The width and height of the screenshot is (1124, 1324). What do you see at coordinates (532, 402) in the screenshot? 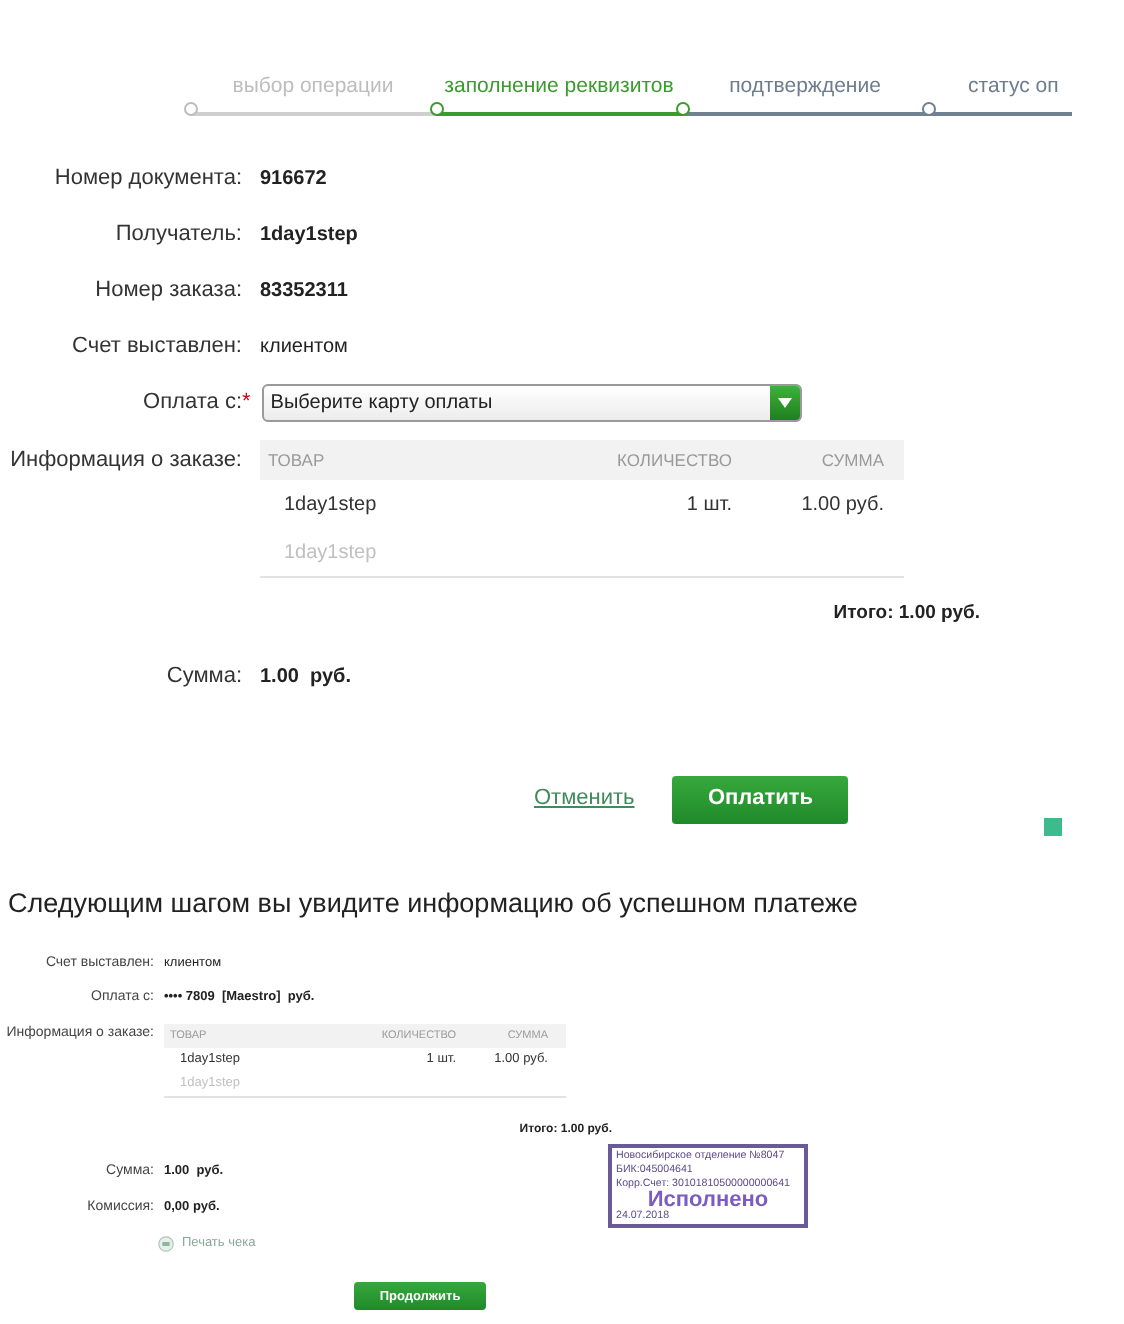
I see `card-select: Выберите карту оплаты` at bounding box center [532, 402].